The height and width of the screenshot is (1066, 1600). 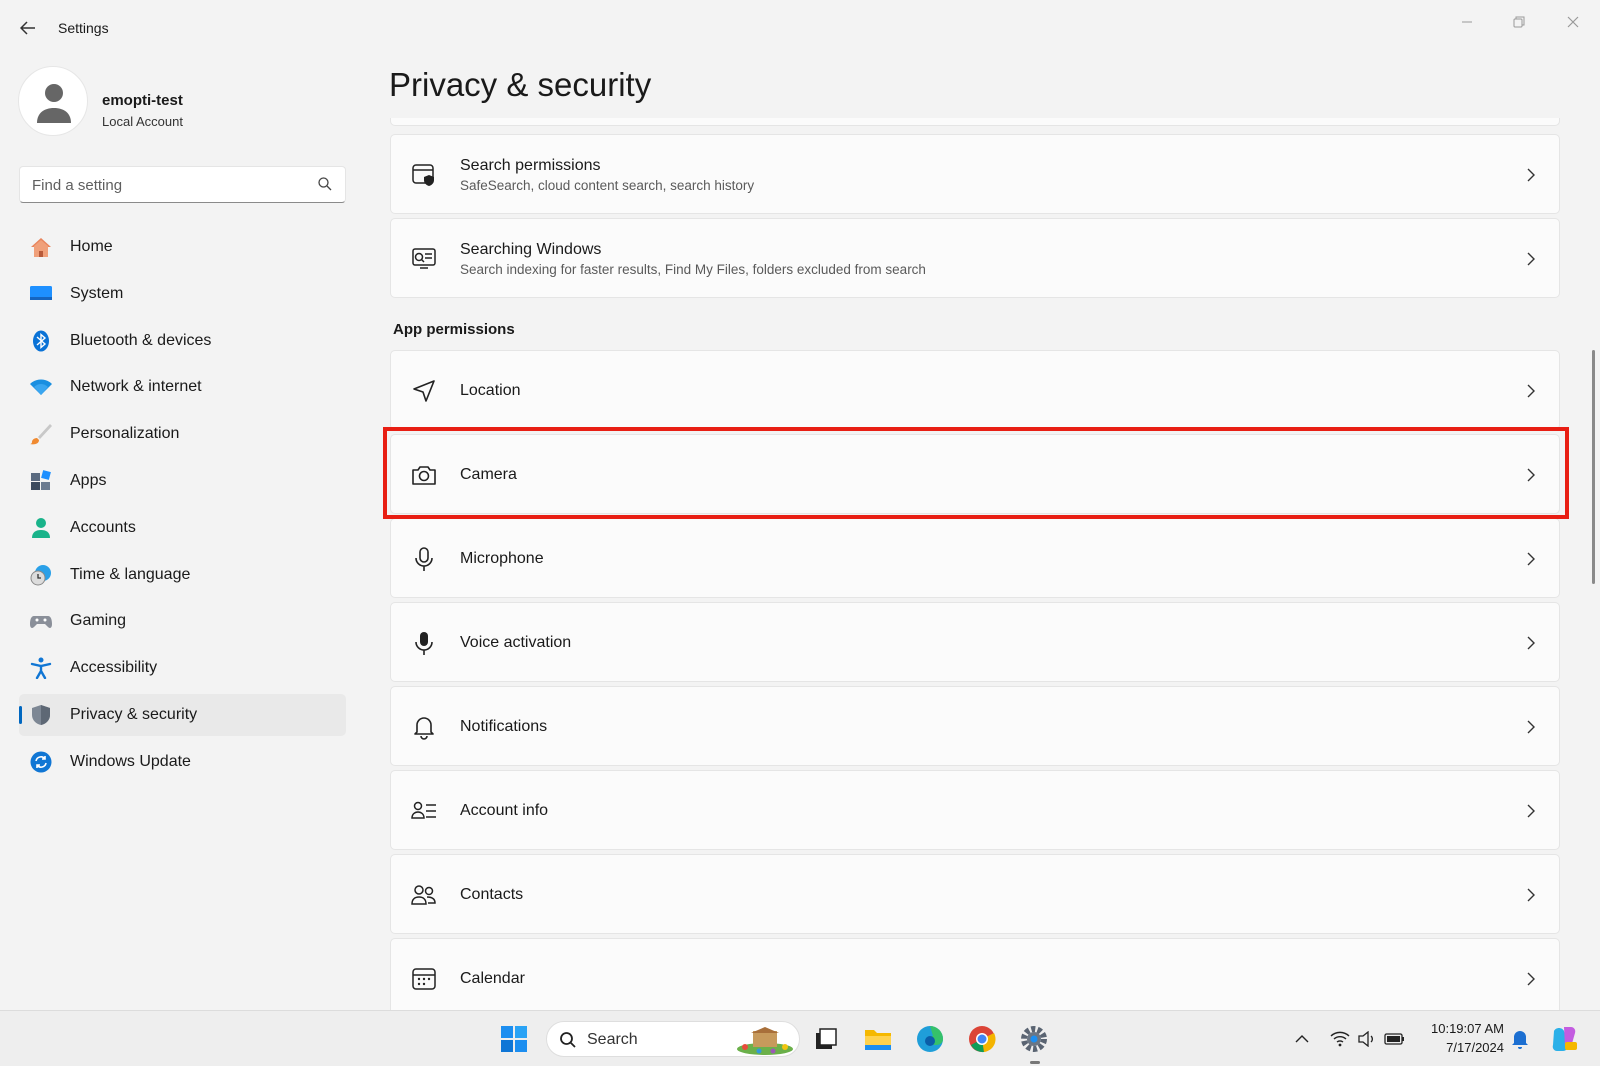 What do you see at coordinates (531, 249) in the screenshot?
I see `card-title: Searching Windows` at bounding box center [531, 249].